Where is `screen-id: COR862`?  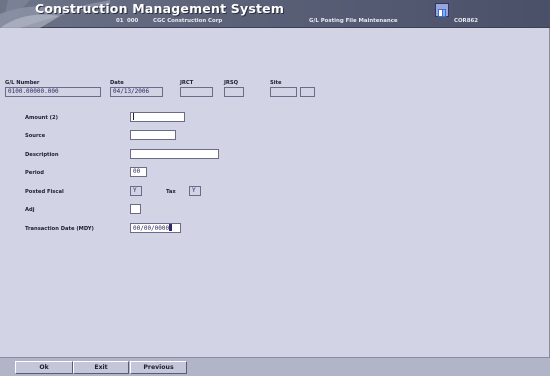
screen-id: COR862 is located at coordinates (466, 21).